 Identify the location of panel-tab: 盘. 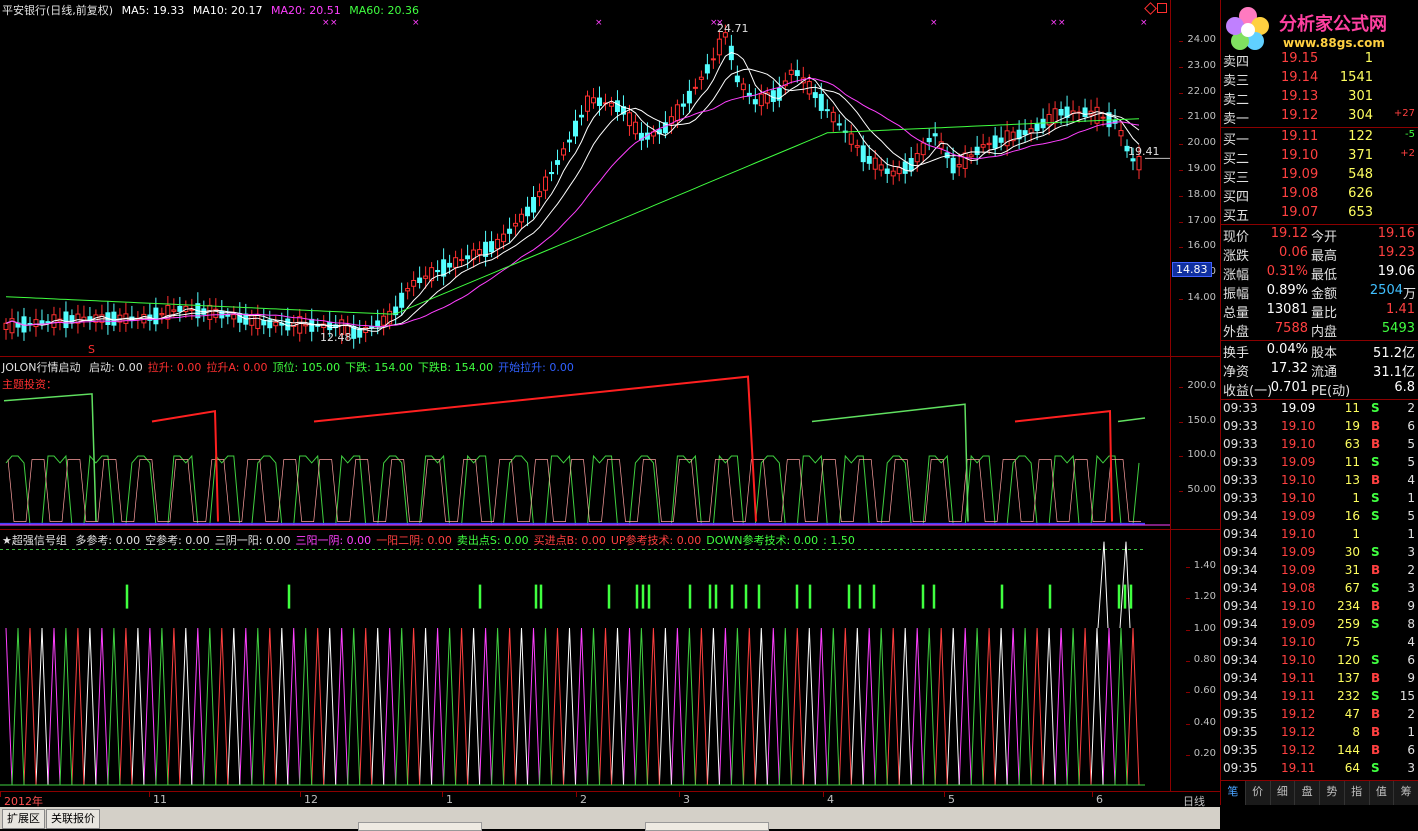
(1307, 793).